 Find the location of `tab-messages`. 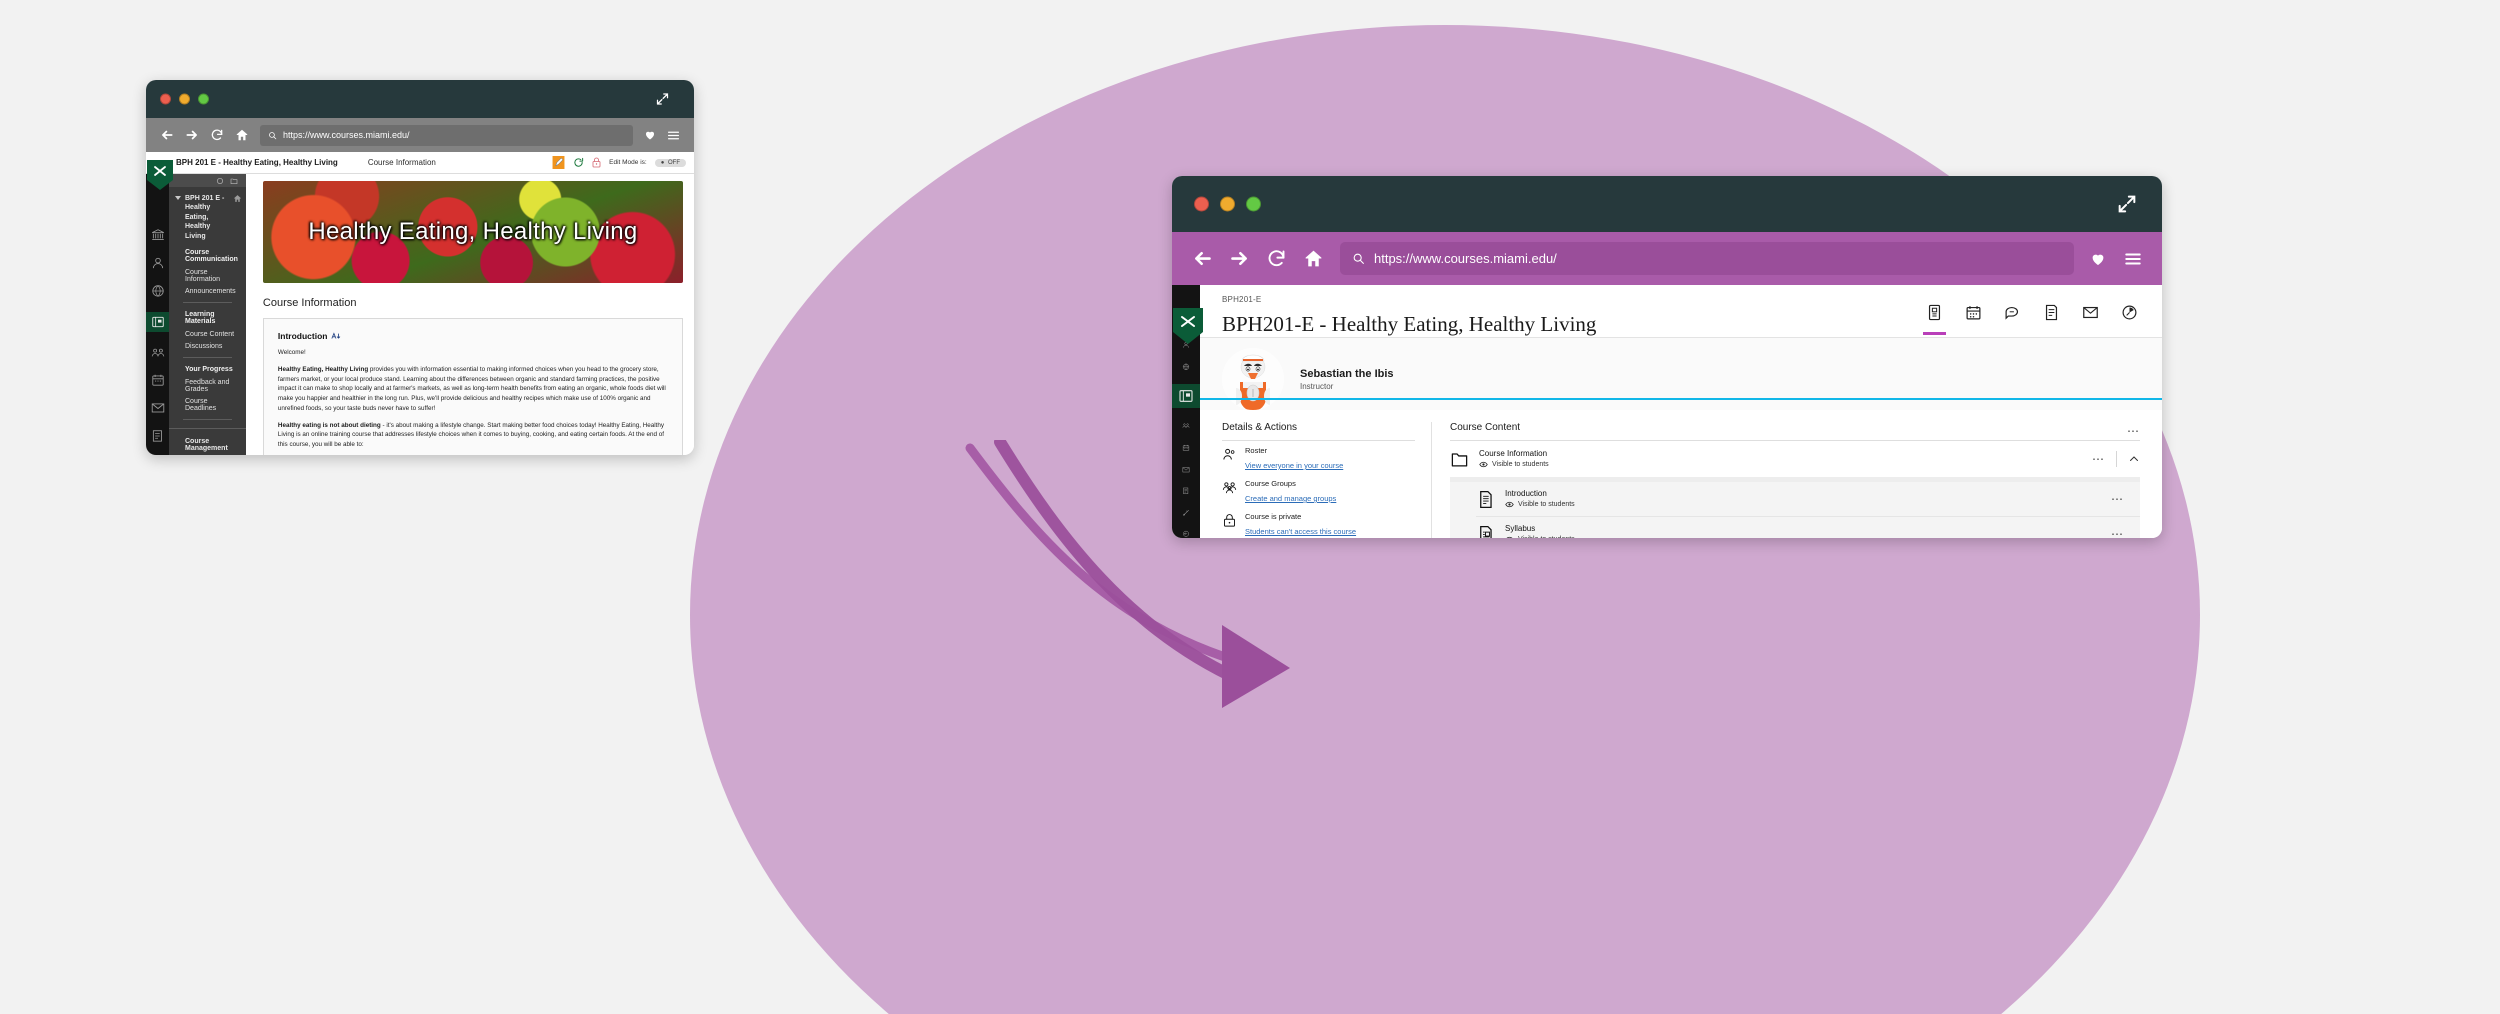

tab-messages is located at coordinates (2090, 319).